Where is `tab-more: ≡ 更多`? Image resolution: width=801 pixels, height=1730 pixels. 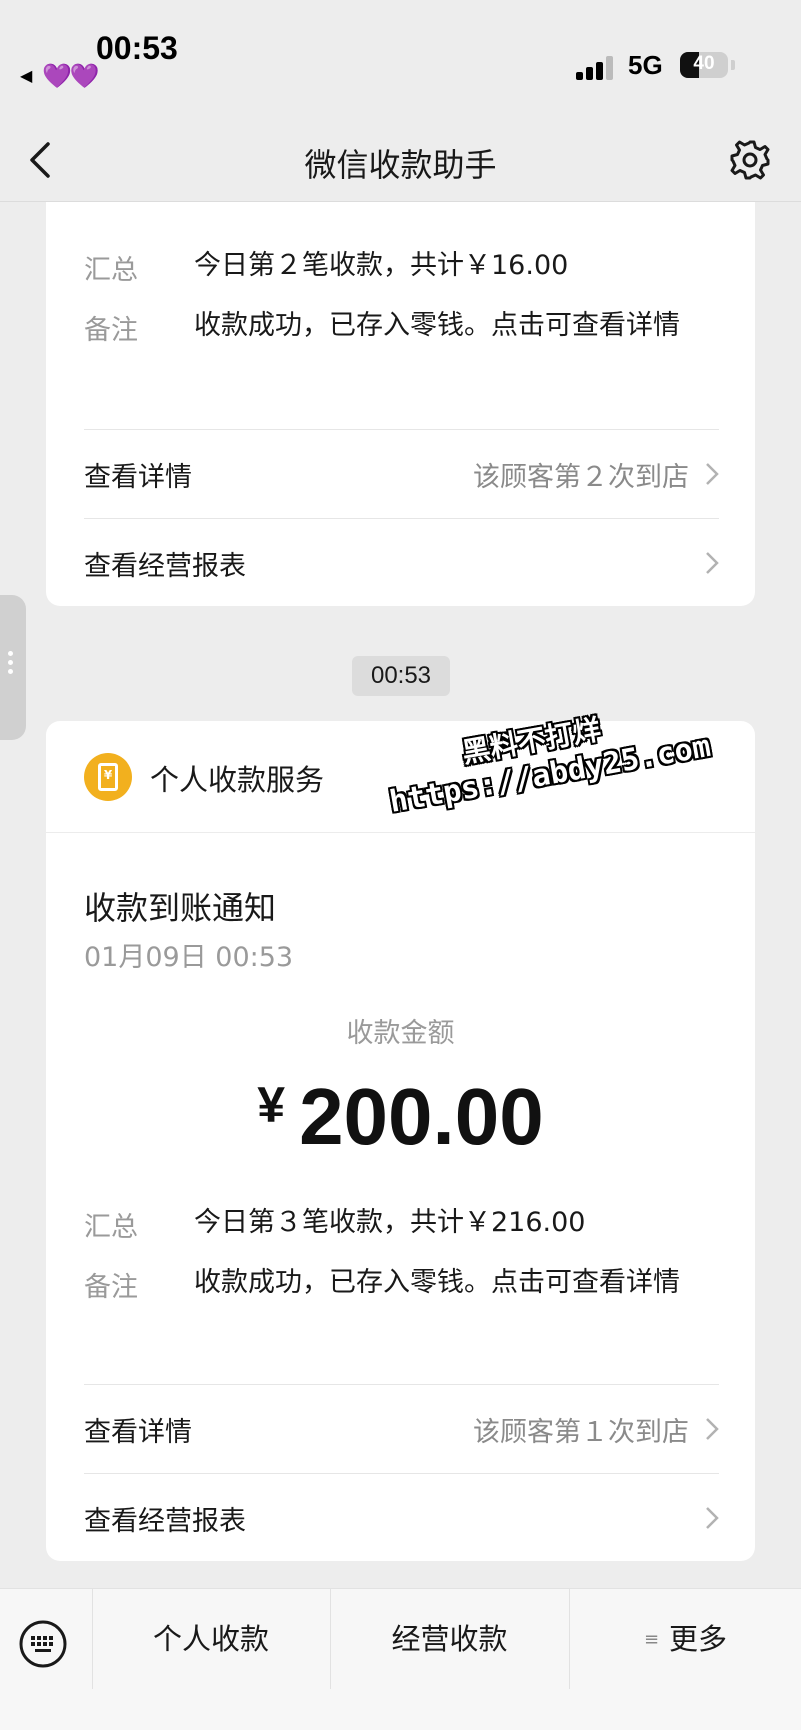
tab-more: ≡ 更多 is located at coordinates (685, 1639).